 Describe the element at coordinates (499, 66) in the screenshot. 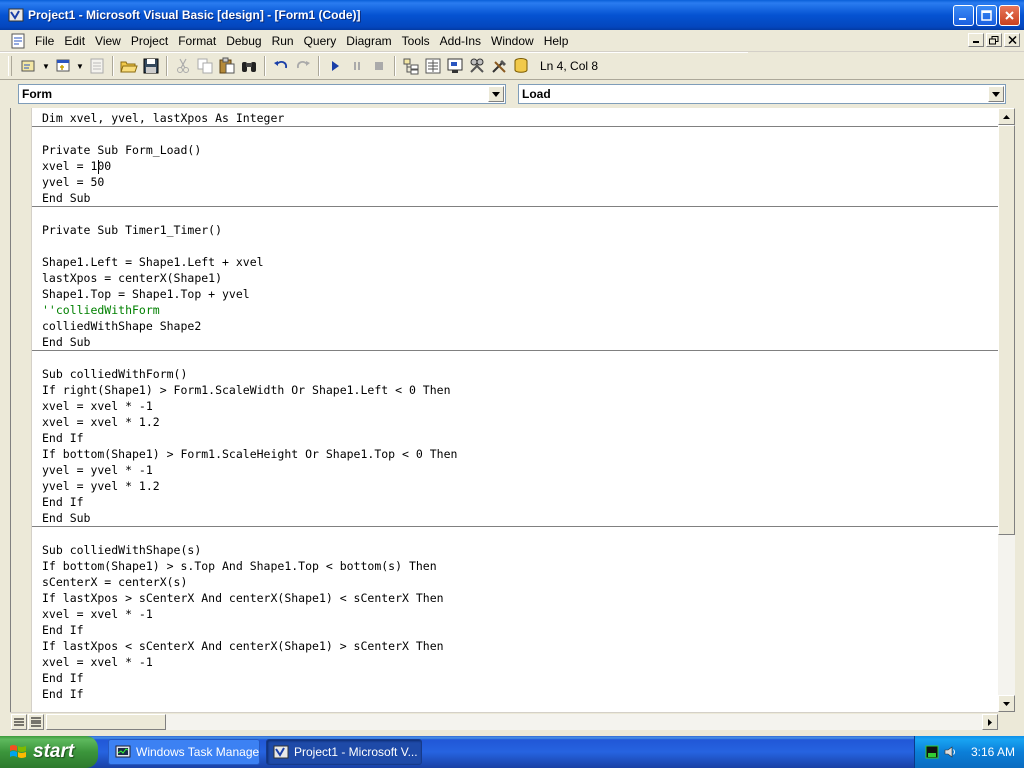

I see `toolbox-button` at that location.